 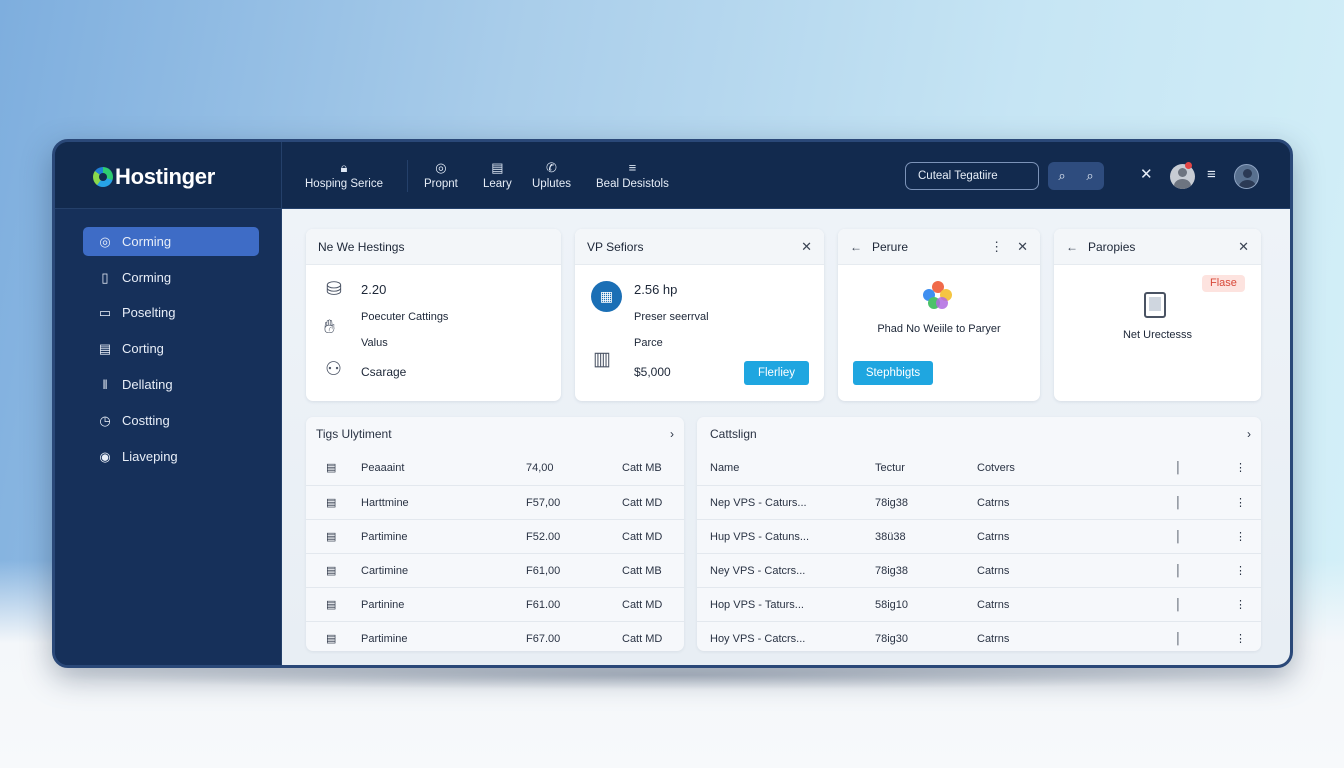 What do you see at coordinates (648, 343) in the screenshot?
I see `vps-line2: Parce` at bounding box center [648, 343].